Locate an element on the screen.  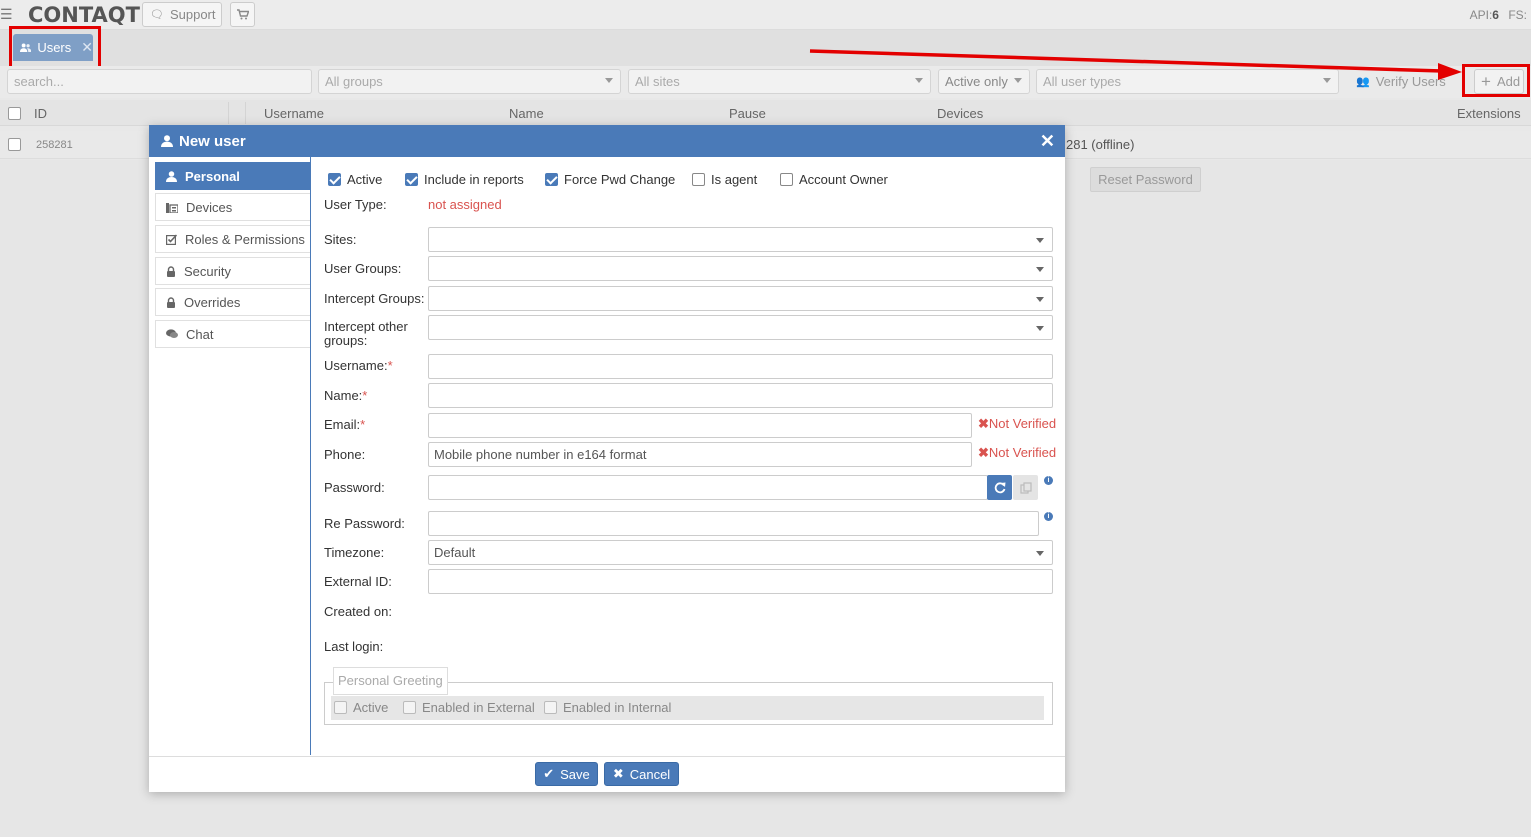
sidebar-item-overrides: Overrides is located at coordinates (232, 302).